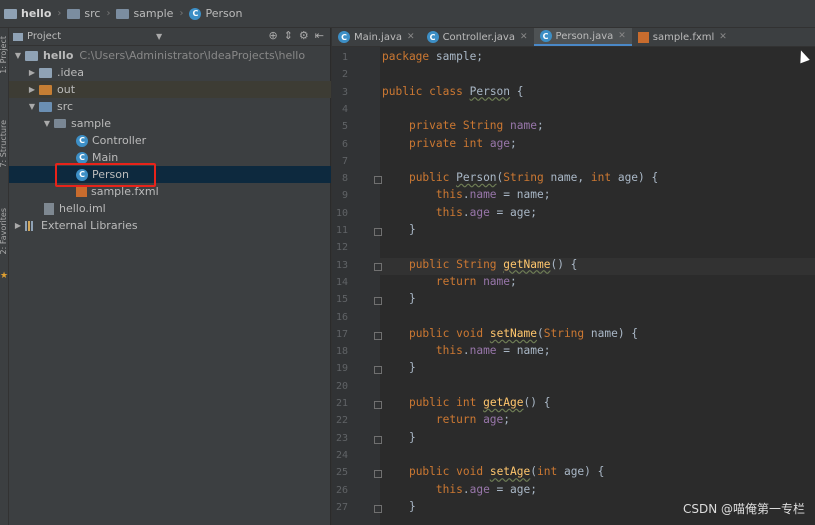 The height and width of the screenshot is (525, 815). Describe the element at coordinates (477, 37) in the screenshot. I see `tab-controller-java: C Controller.java ✕` at that location.